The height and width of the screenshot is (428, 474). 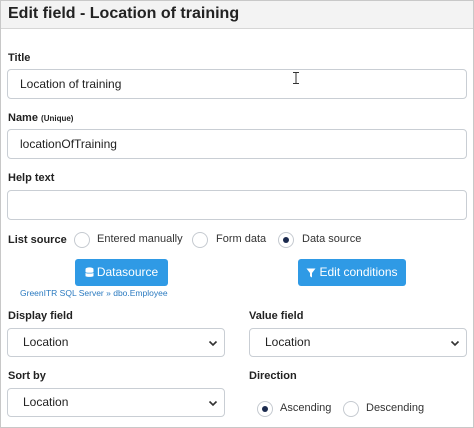 I want to click on edit-conditions-button: Edit conditions, so click(x=352, y=272).